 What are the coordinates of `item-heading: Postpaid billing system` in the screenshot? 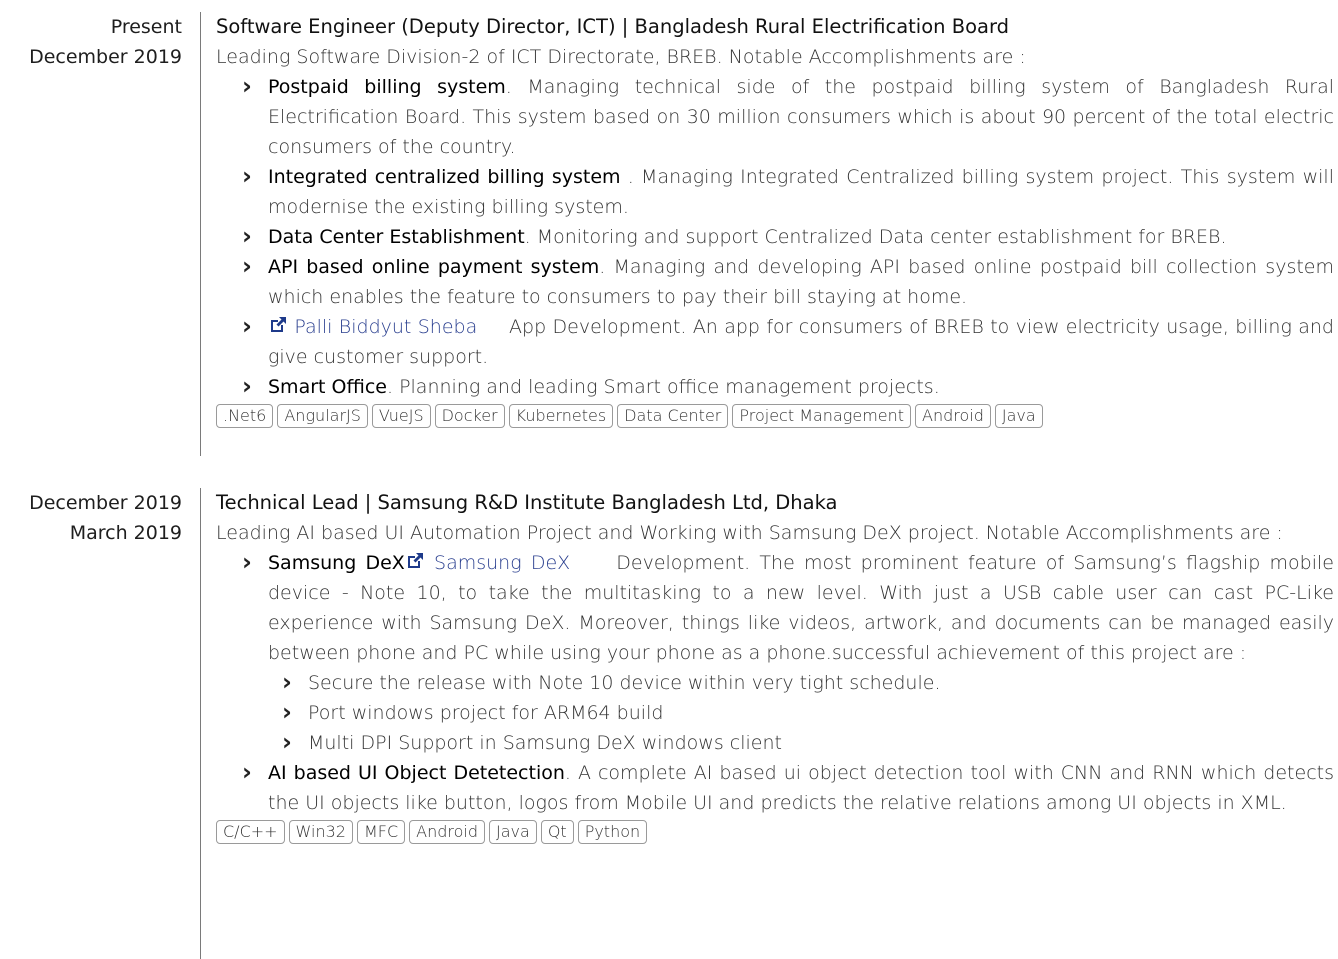 It's located at (387, 87).